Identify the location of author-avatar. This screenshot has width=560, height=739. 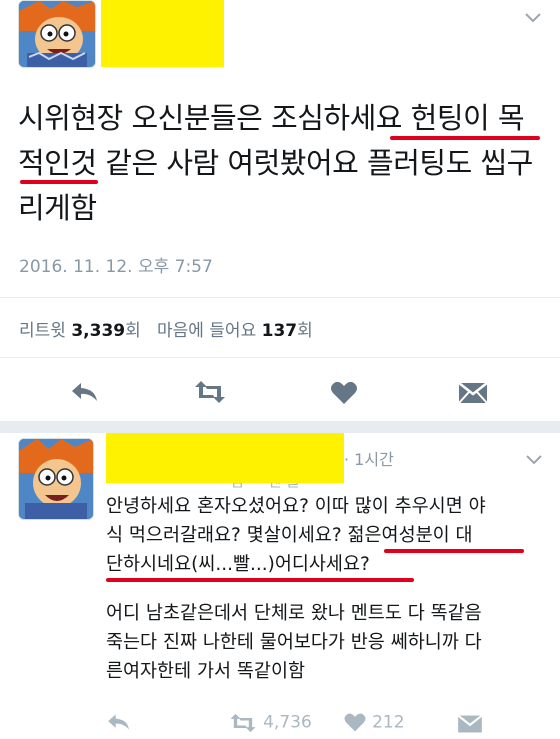
(57, 34).